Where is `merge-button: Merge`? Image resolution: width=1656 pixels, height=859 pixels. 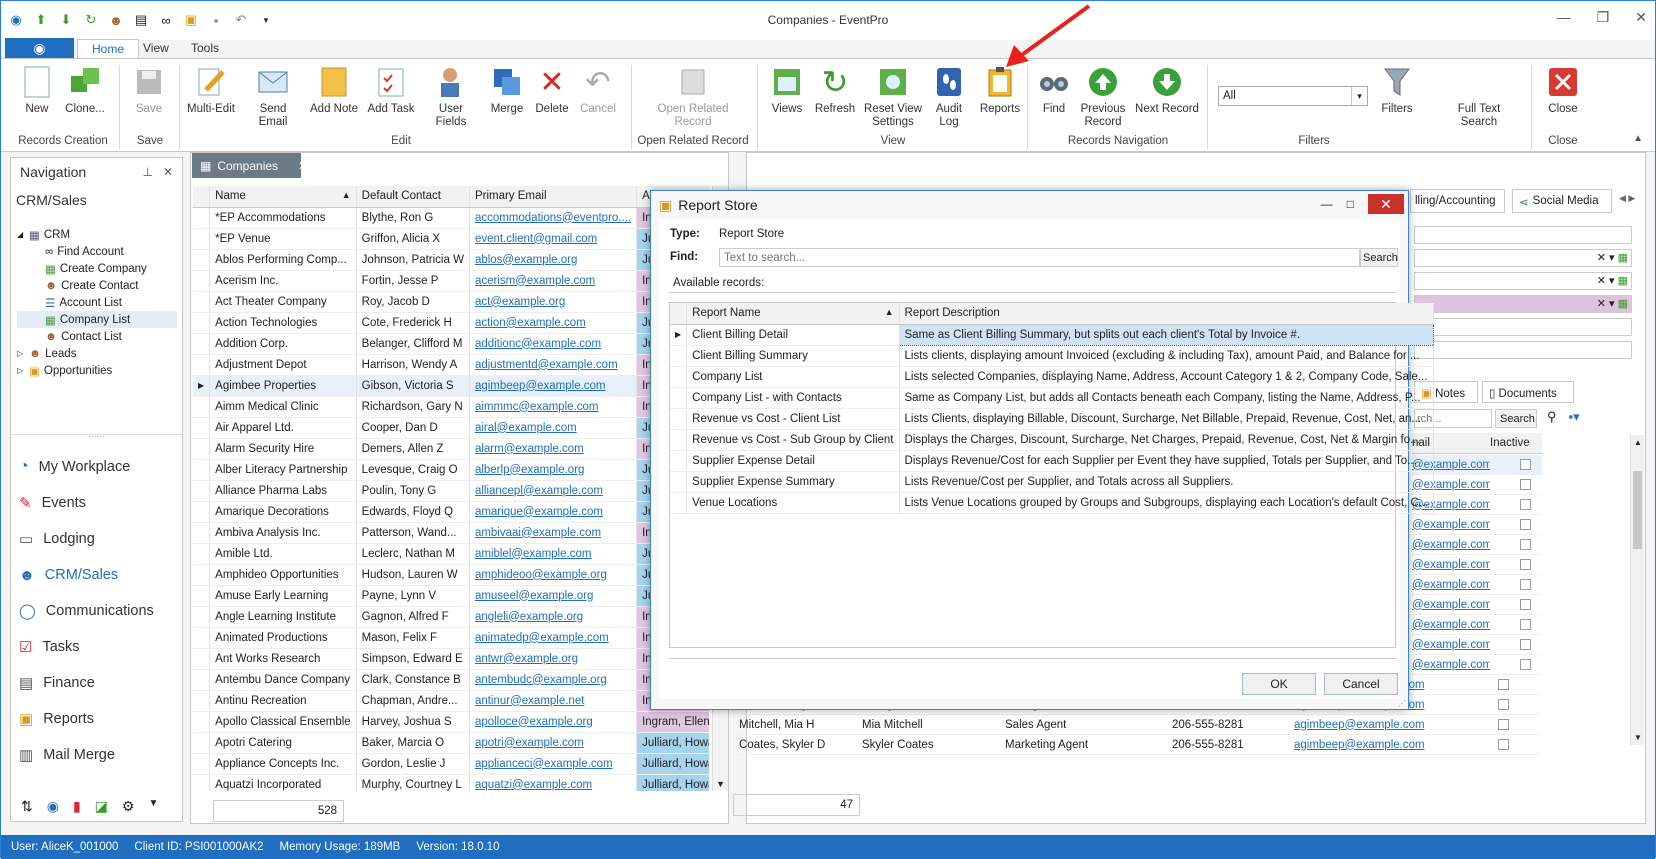
merge-button: Merge is located at coordinates (507, 90).